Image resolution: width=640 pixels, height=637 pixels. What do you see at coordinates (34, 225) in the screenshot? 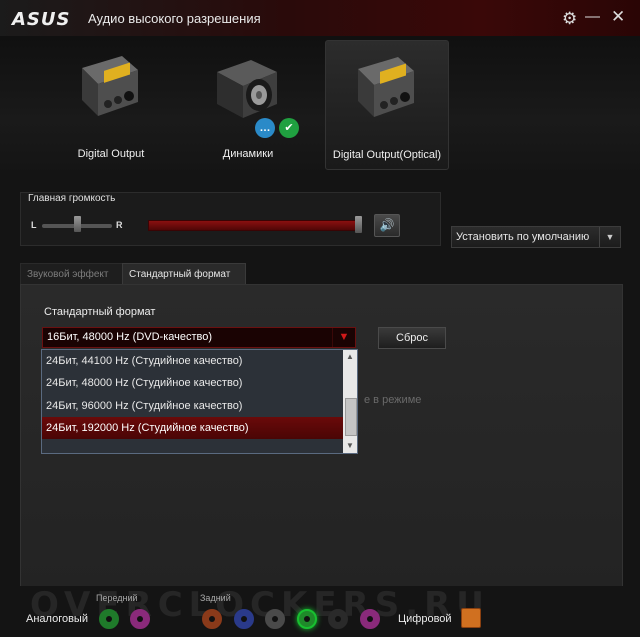
I see `balance-left-label: L` at bounding box center [34, 225].